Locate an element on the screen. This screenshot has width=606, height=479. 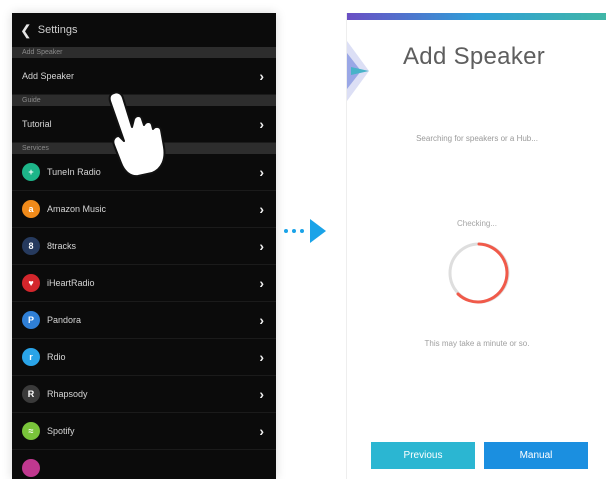
service-item-iheartradio: ♥ iHeartRadio › is located at coordinates (144, 283).